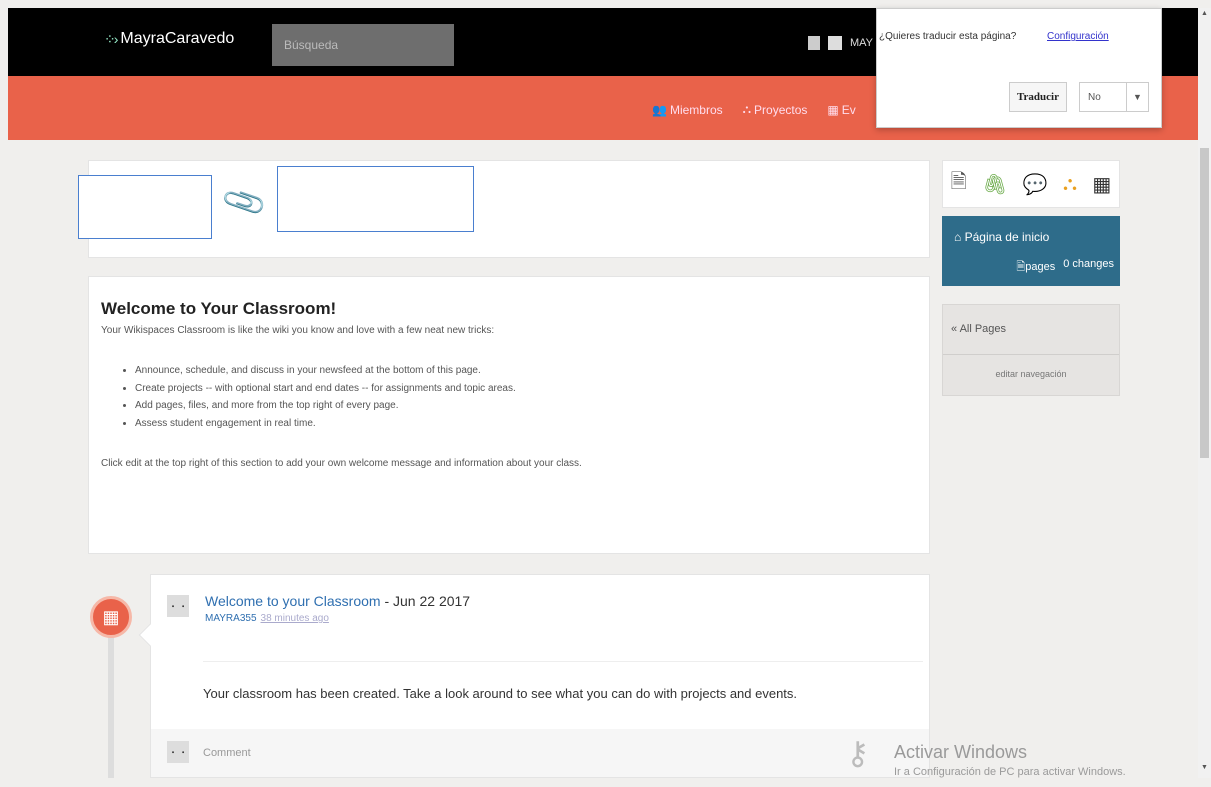 The height and width of the screenshot is (787, 1211). I want to click on edit-navigation-link: editar navegación, so click(1031, 367).